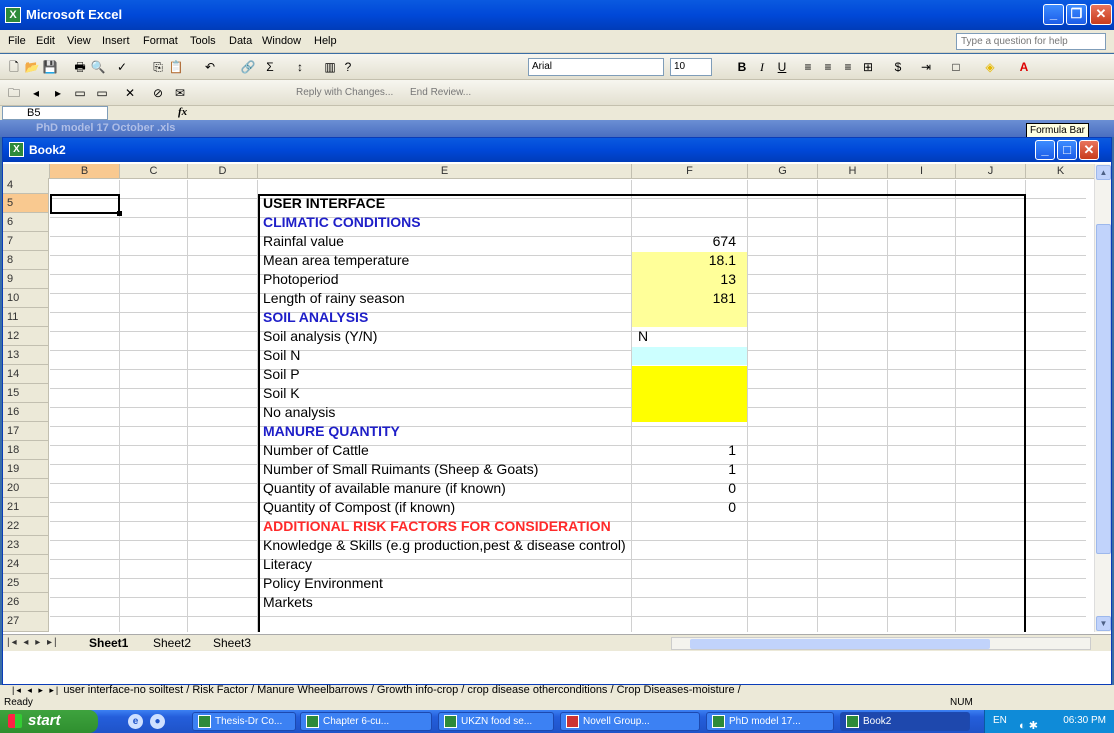 Image resolution: width=1114 pixels, height=733 pixels. I want to click on workbook-maximize-button: □, so click(1067, 150).